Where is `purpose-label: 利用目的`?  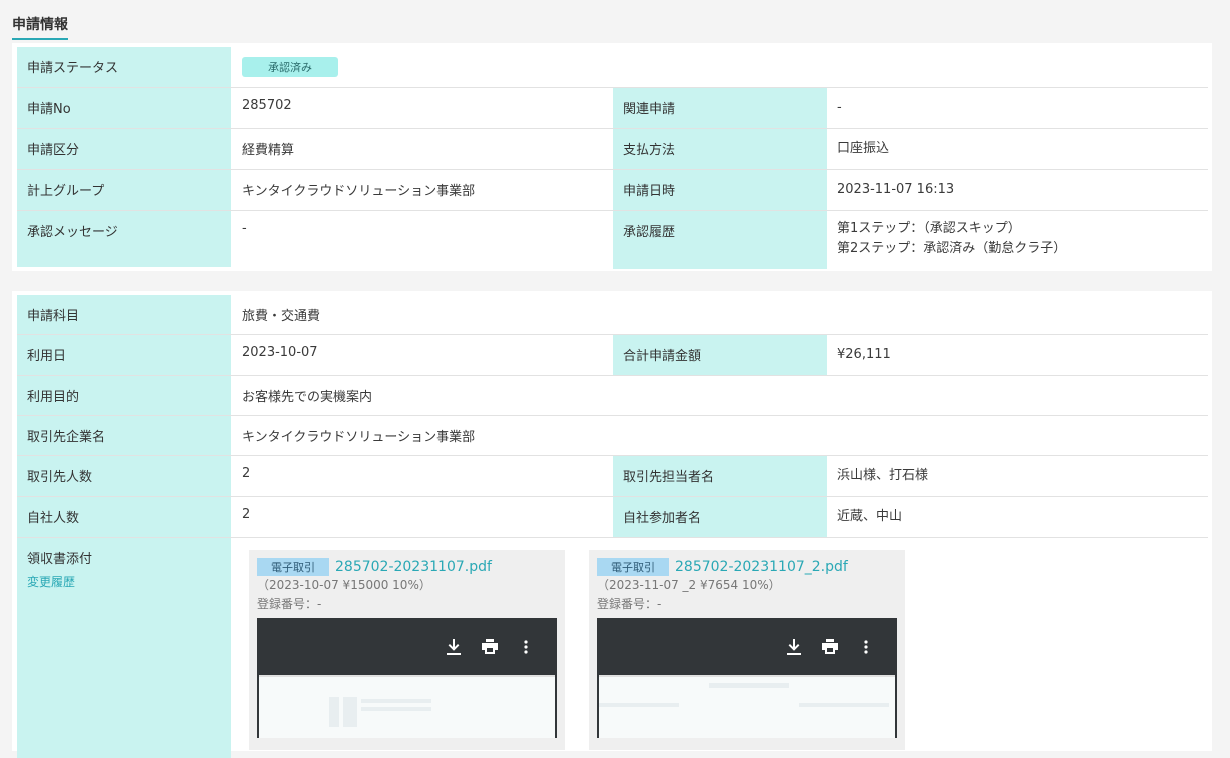 purpose-label: 利用目的 is located at coordinates (124, 395).